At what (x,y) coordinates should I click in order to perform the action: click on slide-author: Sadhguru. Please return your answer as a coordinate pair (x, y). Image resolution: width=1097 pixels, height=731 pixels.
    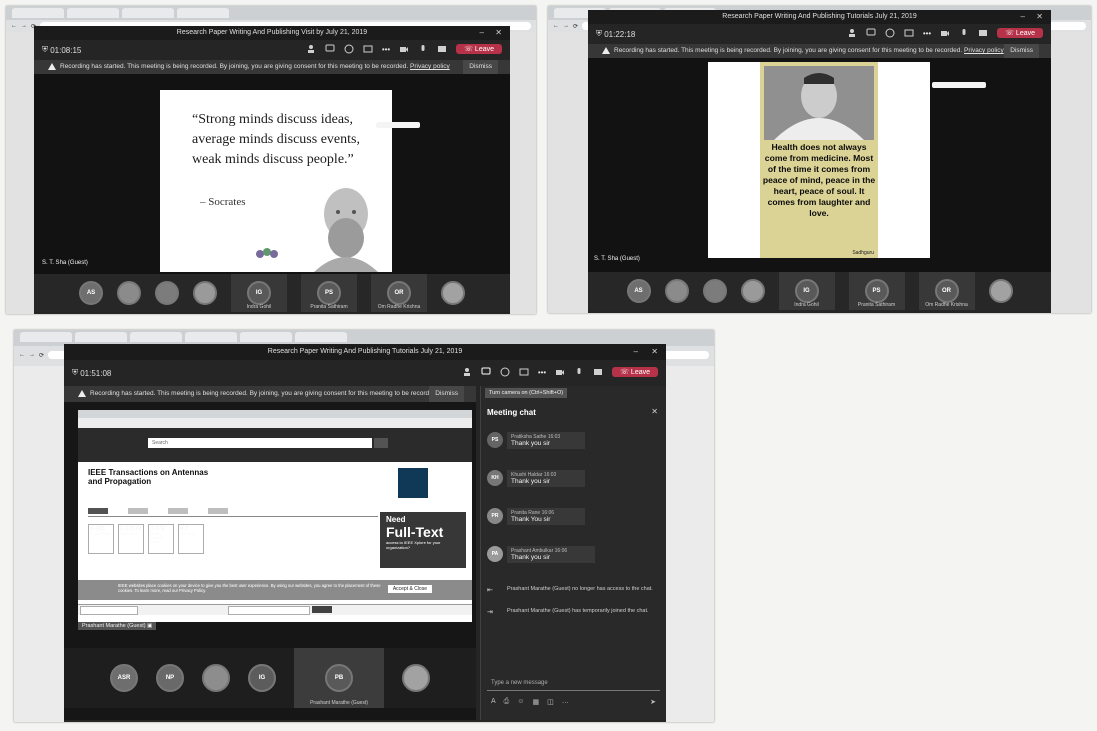
    Looking at the image, I should click on (863, 253).